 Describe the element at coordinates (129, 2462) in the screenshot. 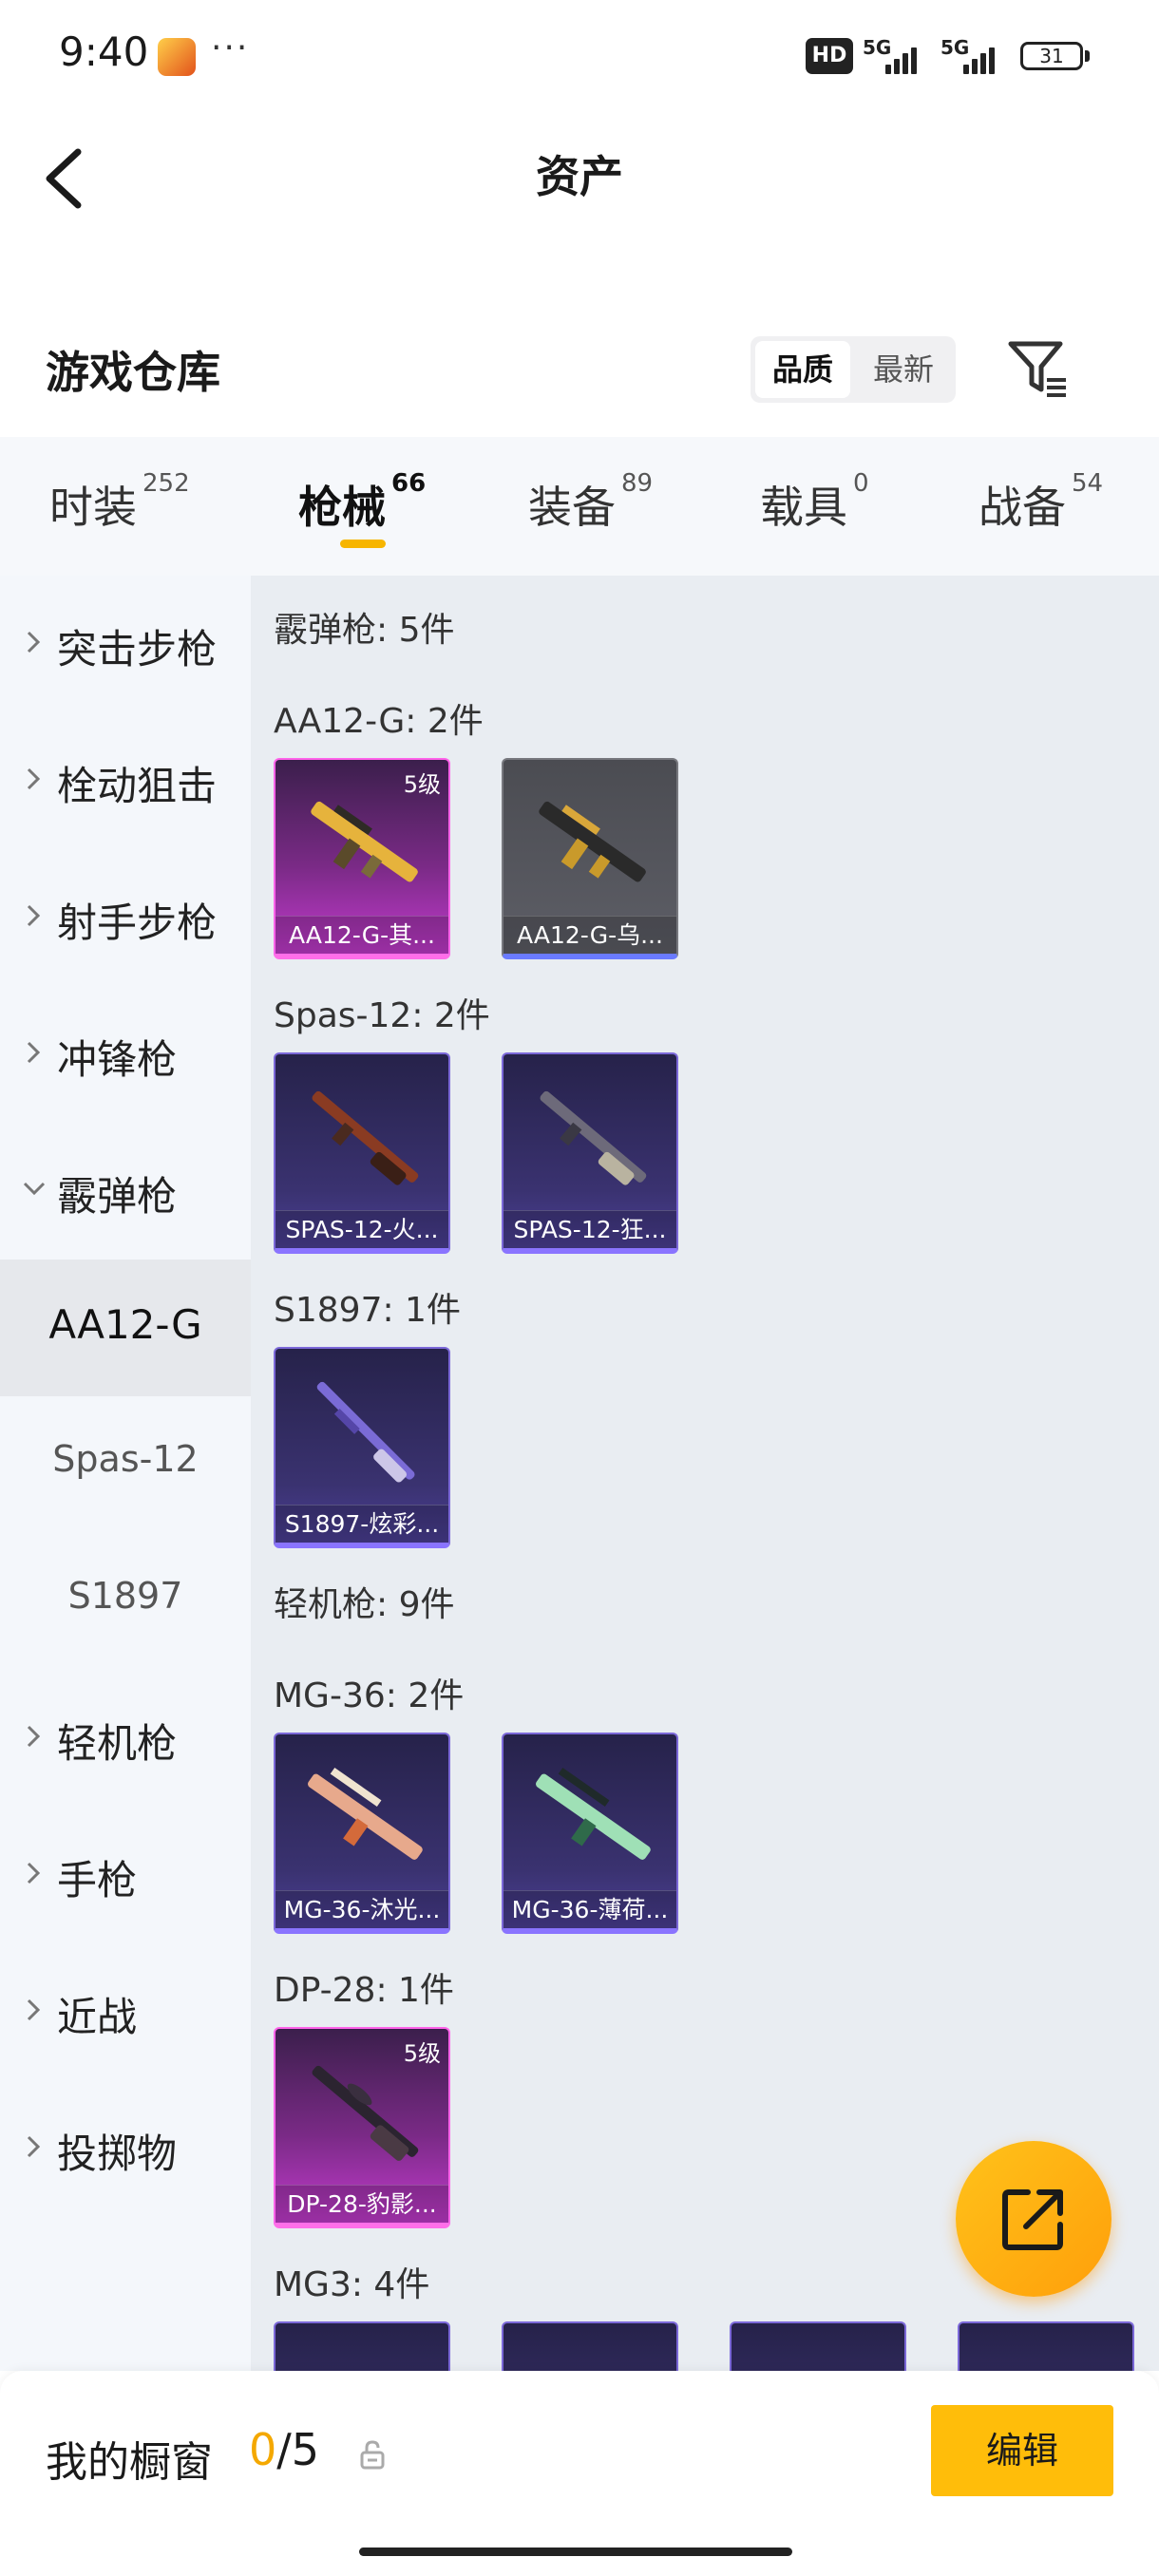

I see `showcase-label: 我的橱窗` at that location.